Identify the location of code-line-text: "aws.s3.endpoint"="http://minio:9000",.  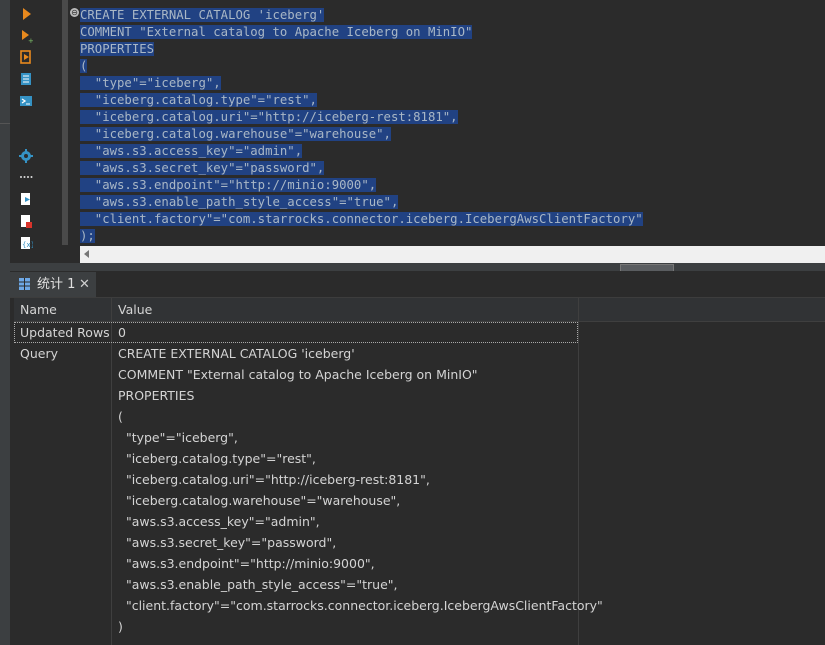
(228, 185).